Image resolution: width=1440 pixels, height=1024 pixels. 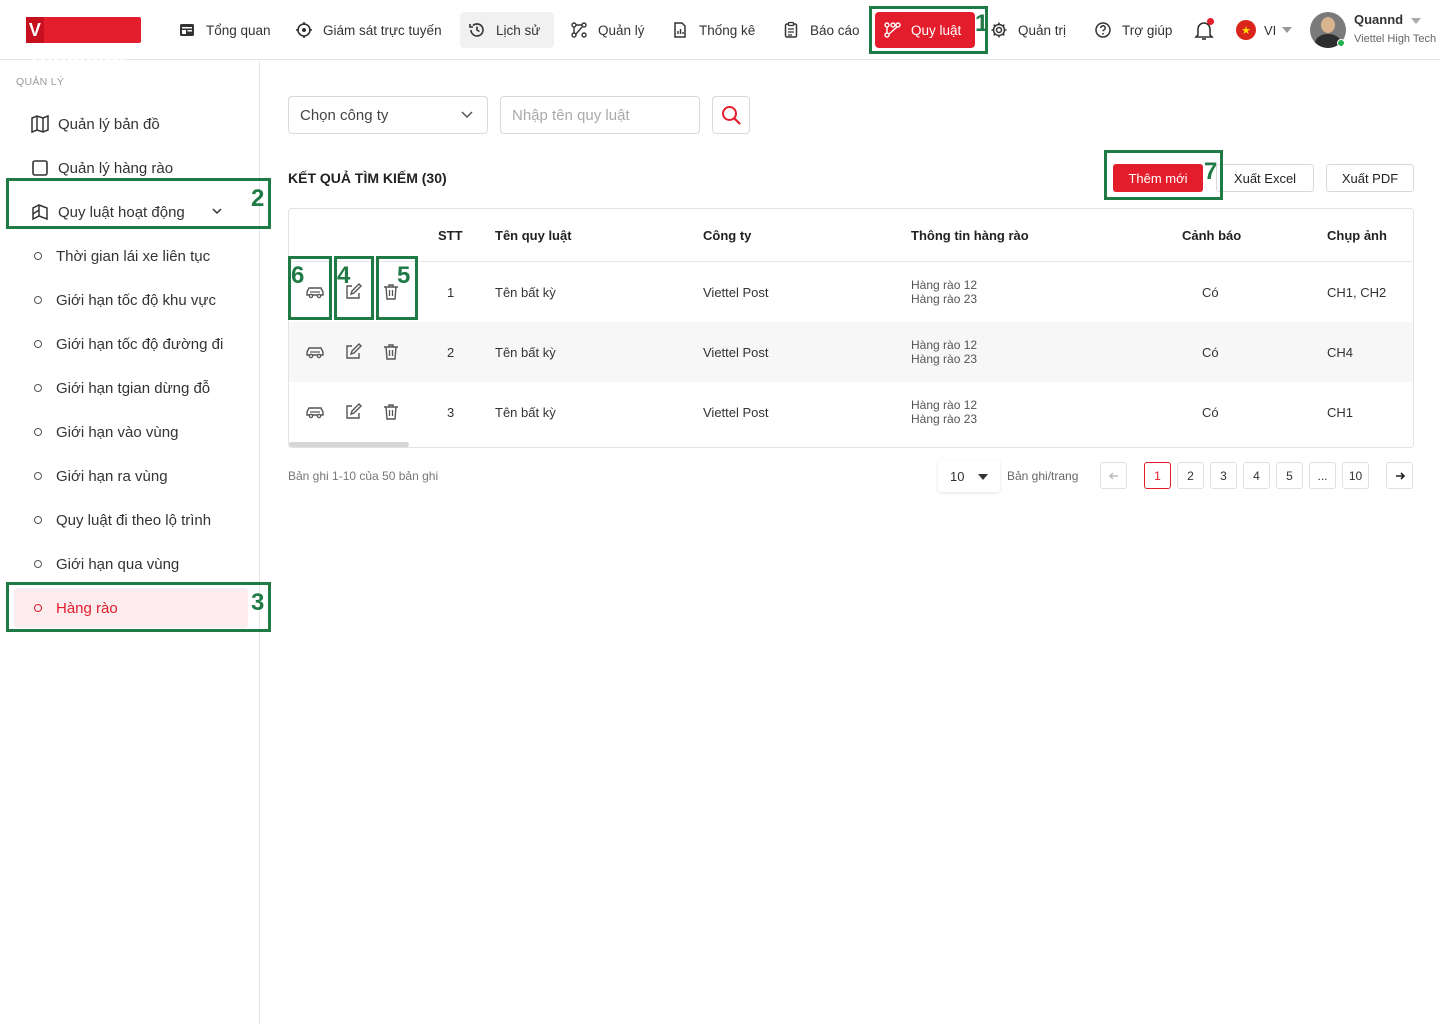 What do you see at coordinates (1210, 21) in the screenshot?
I see `notification-dot` at bounding box center [1210, 21].